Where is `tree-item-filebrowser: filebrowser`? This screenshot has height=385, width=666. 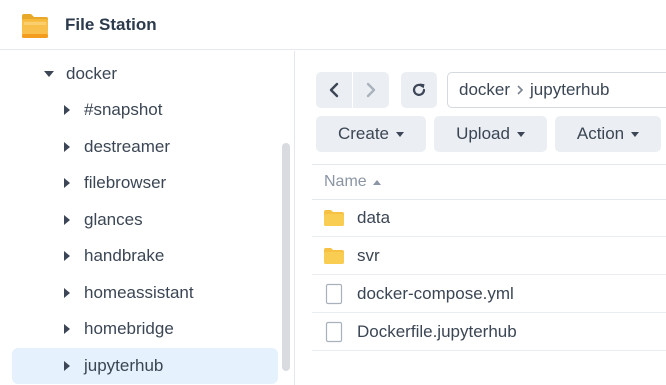
tree-item-filebrowser: filebrowser is located at coordinates (145, 183).